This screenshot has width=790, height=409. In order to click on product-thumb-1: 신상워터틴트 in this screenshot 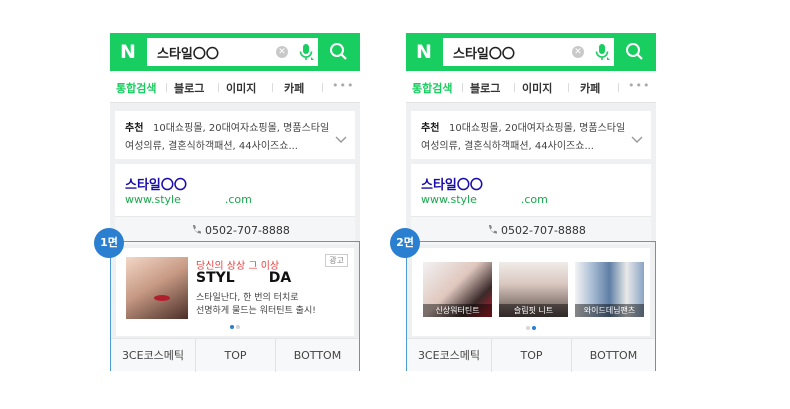, I will do `click(457, 289)`.